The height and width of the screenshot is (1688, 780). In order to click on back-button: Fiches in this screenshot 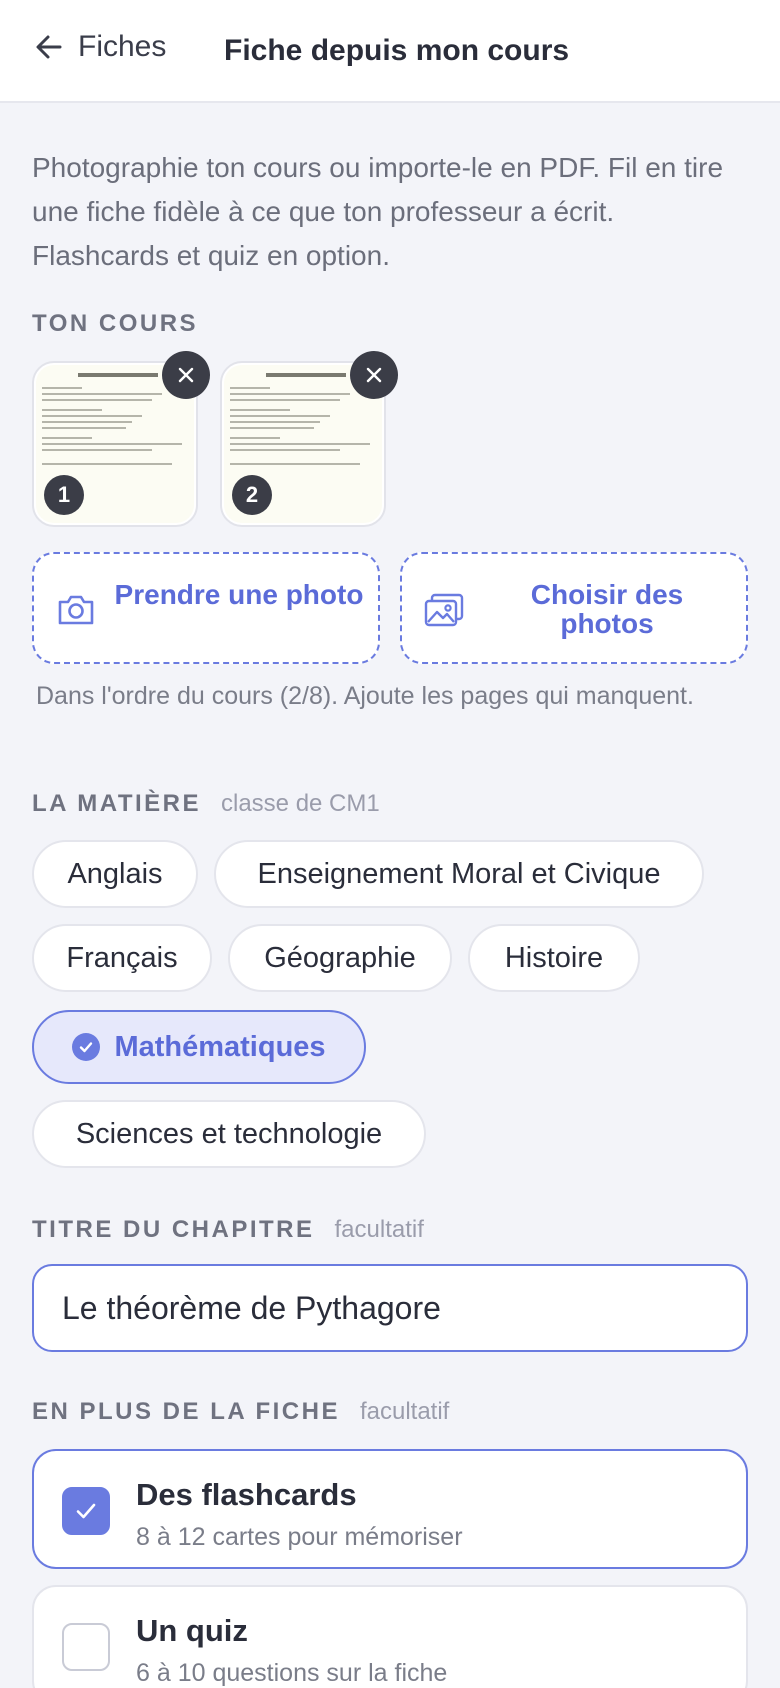, I will do `click(100, 47)`.